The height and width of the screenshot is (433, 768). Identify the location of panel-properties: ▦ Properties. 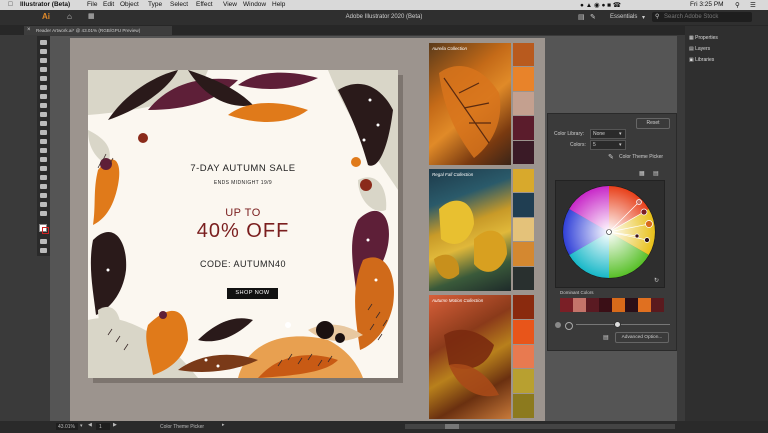
(703, 38).